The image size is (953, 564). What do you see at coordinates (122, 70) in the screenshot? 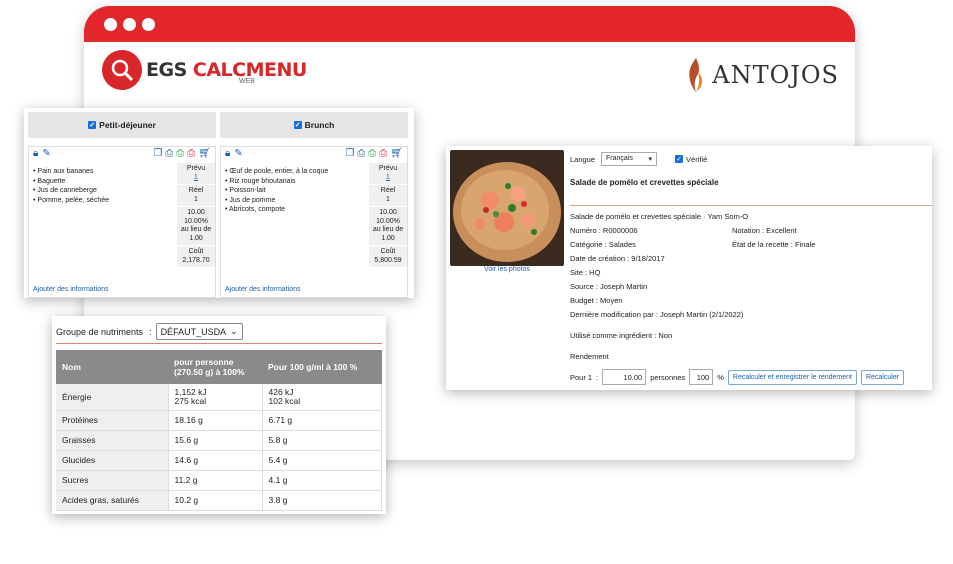
I see `egs-logo-icon` at bounding box center [122, 70].